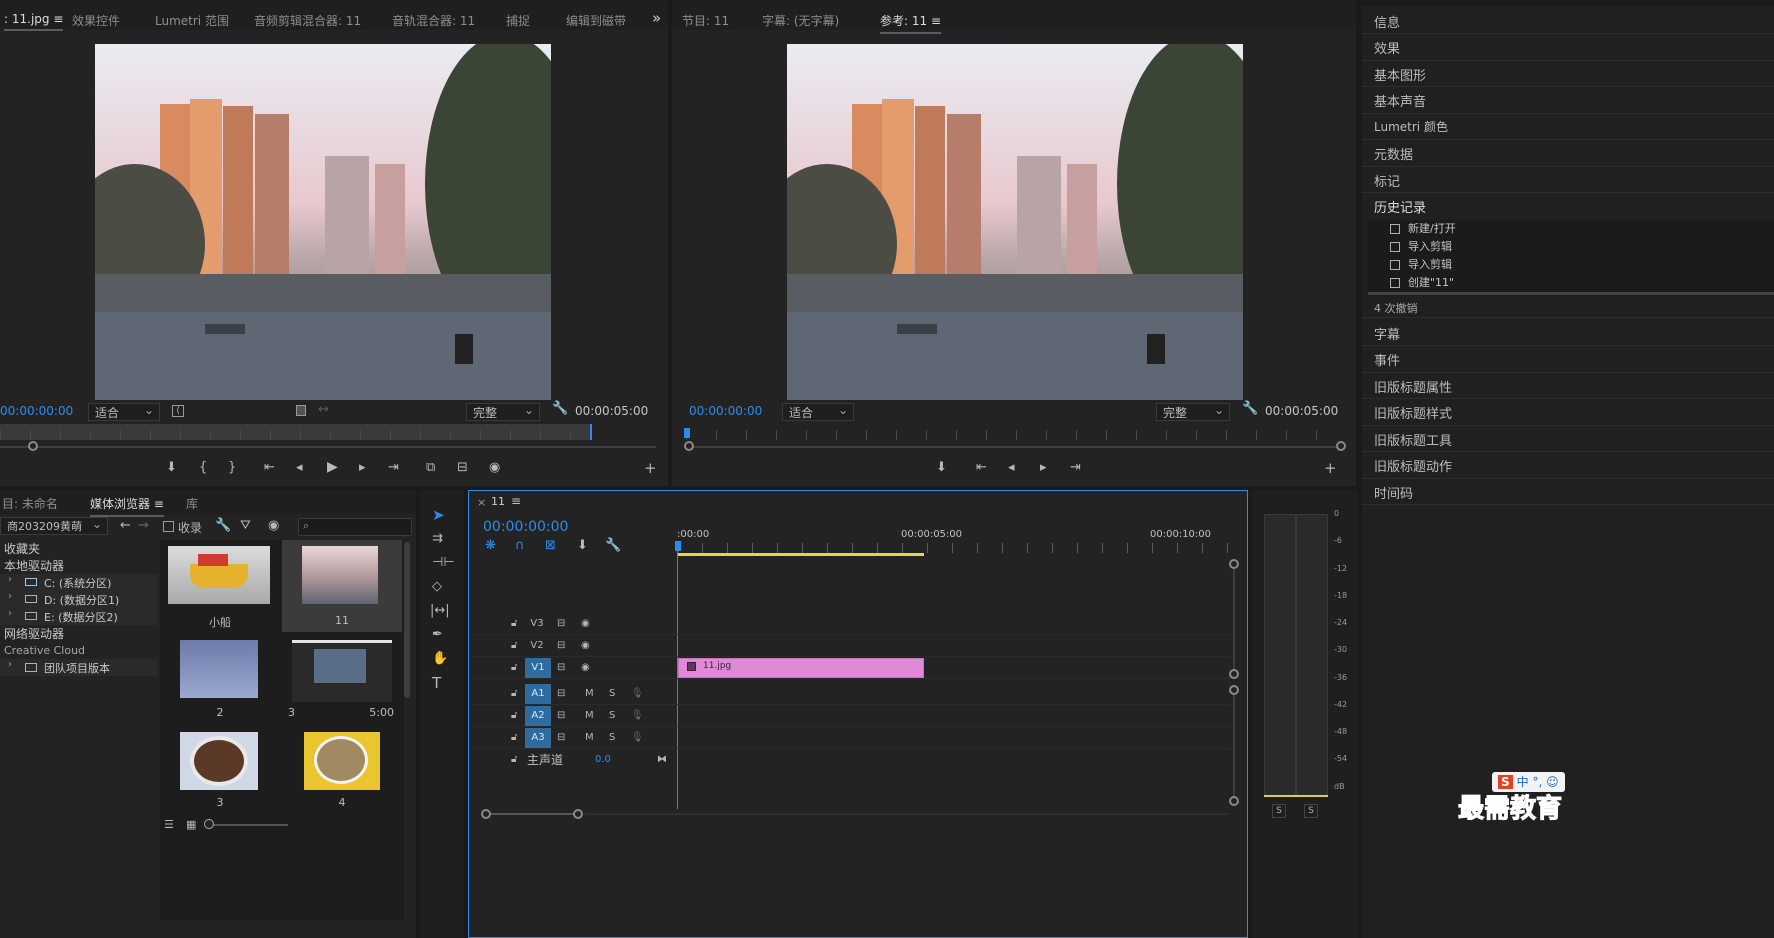  What do you see at coordinates (486, 814) in the screenshot?
I see `timeline-zoom-knob-left` at bounding box center [486, 814].